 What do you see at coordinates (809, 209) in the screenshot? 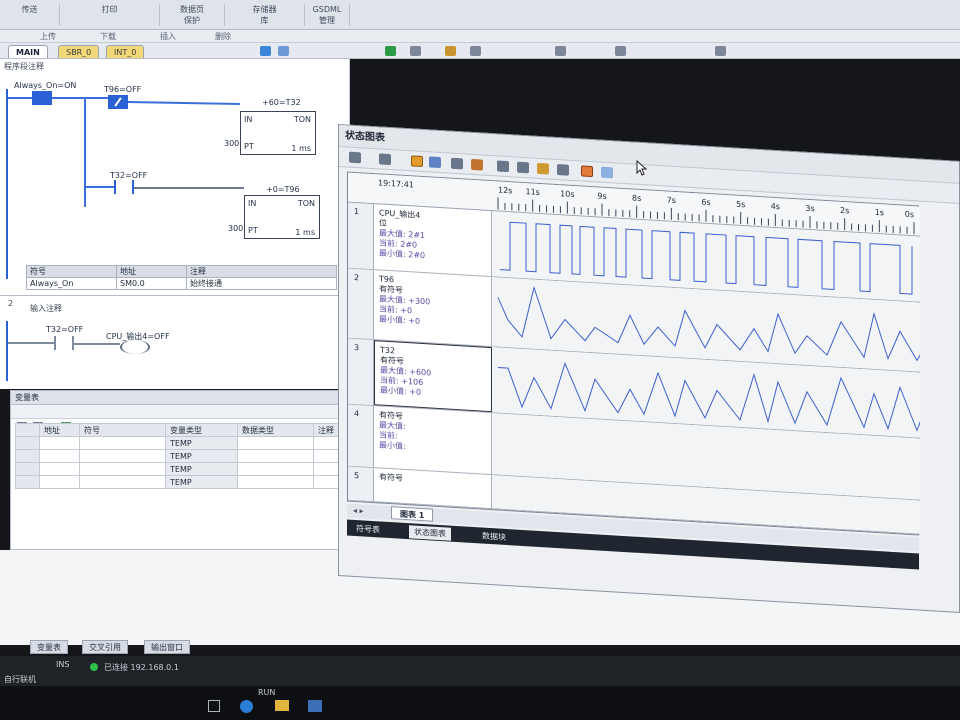
I see `time-tick-label: 3s` at bounding box center [809, 209].